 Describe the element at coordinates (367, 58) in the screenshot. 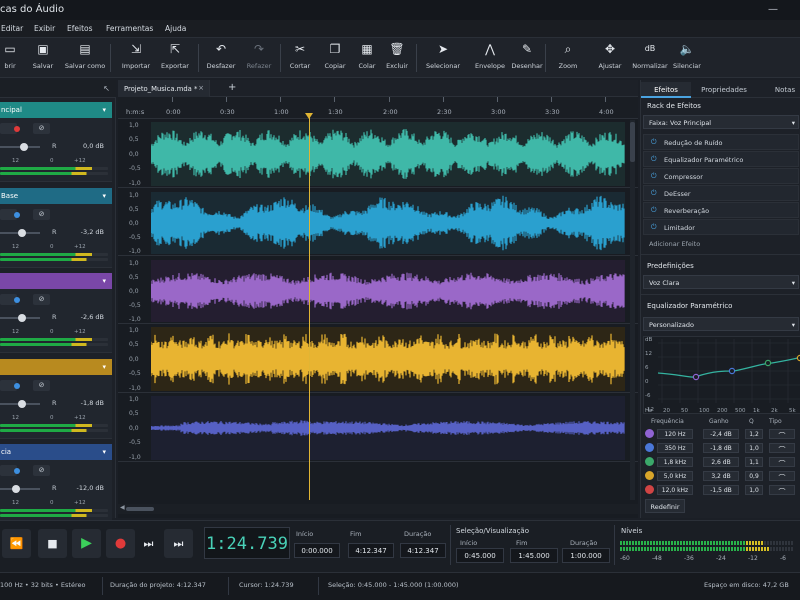

I see `toolbar-paste-button: ▦ Colar` at that location.